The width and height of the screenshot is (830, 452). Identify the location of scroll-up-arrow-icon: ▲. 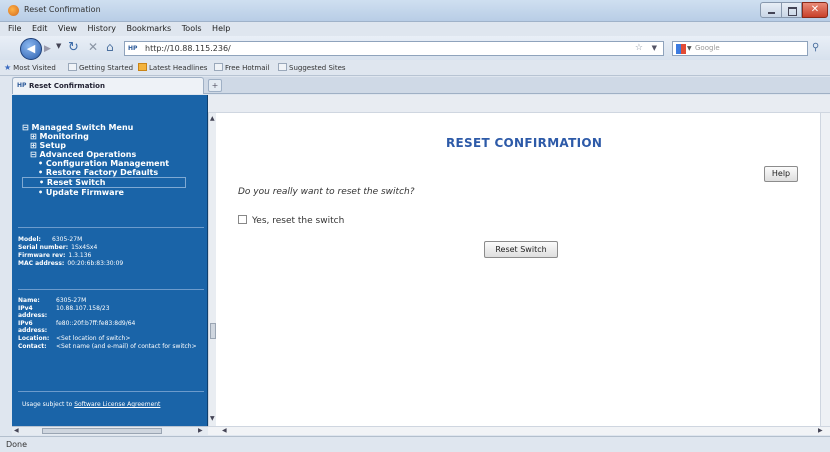
(212, 118).